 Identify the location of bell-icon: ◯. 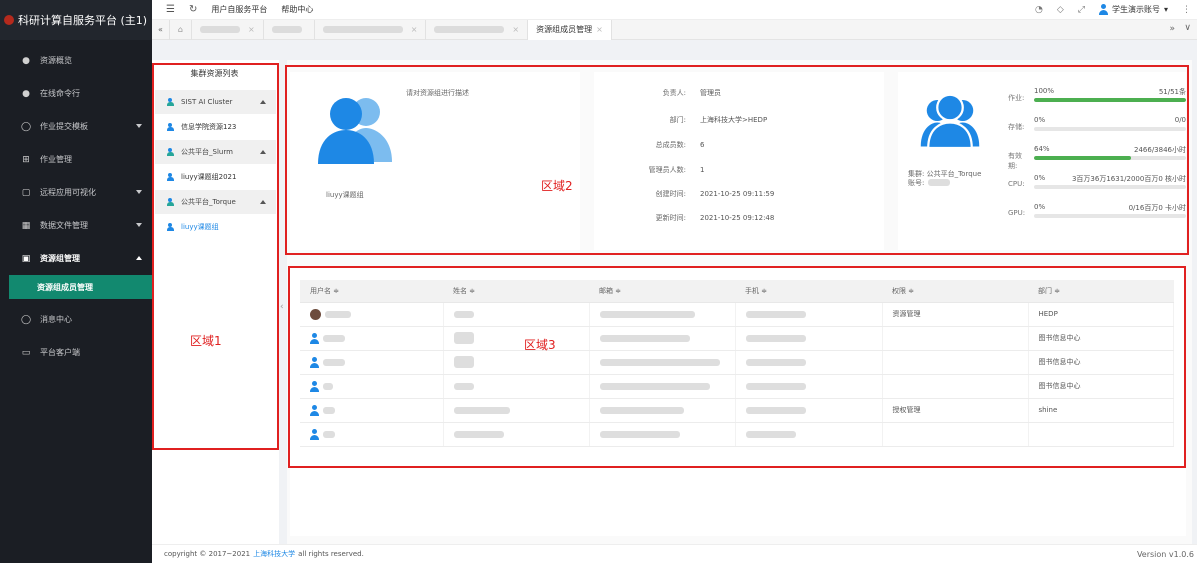
(26, 319).